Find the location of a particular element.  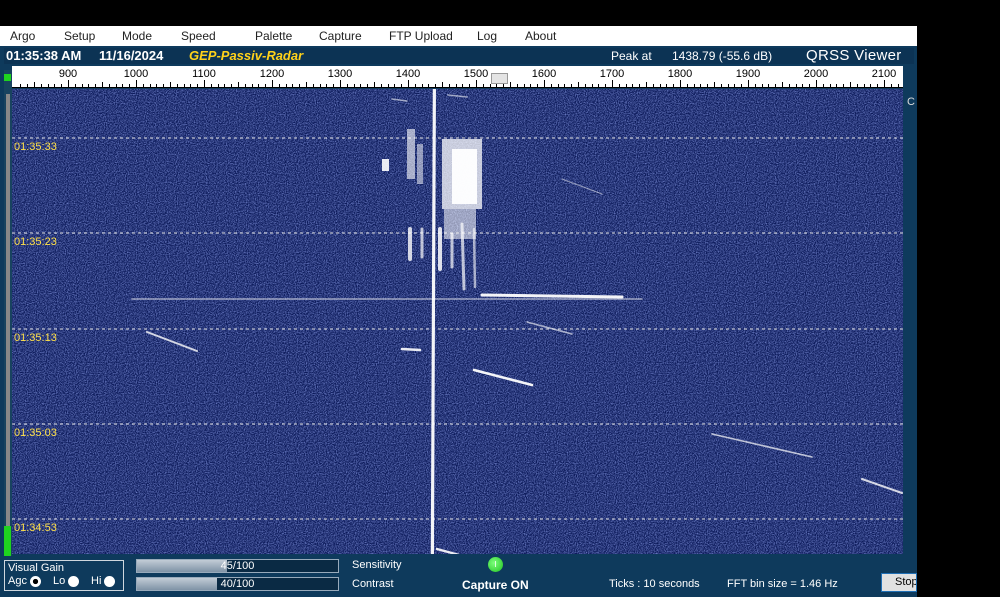

menu-argo: Argo is located at coordinates (22, 36).